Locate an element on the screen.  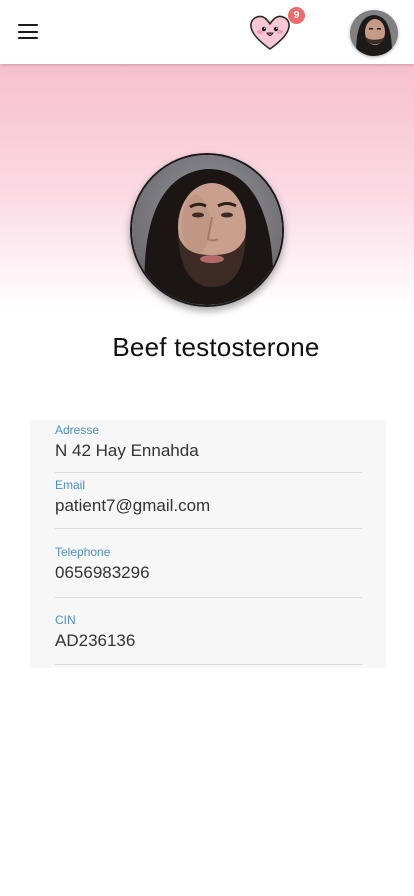
email-value: patient7@gmail.com is located at coordinates (208, 506).